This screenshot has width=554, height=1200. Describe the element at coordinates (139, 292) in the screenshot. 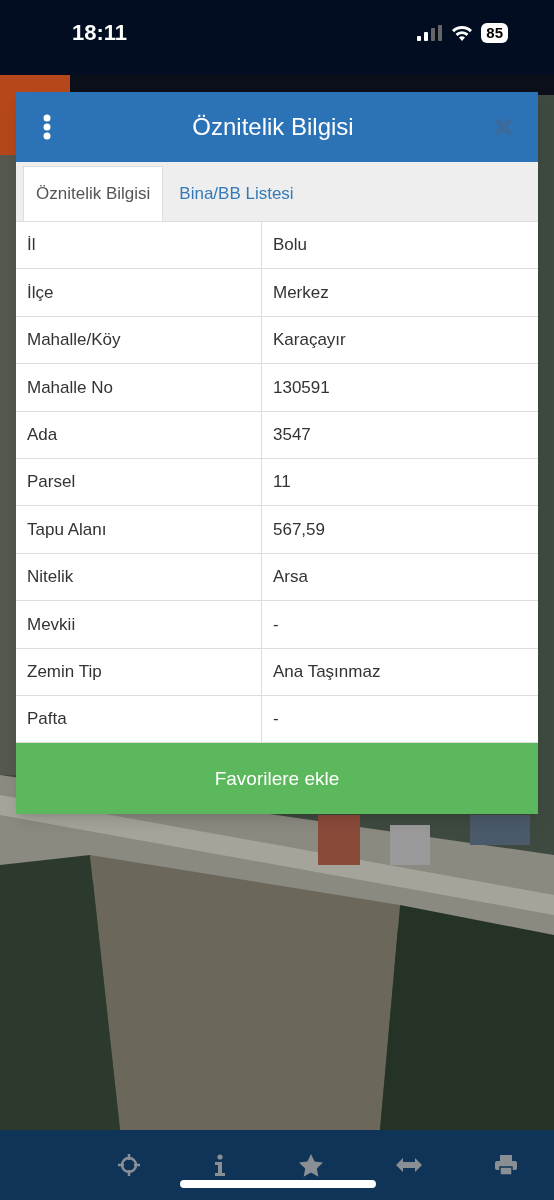

I see `table-cell: İlçe` at that location.